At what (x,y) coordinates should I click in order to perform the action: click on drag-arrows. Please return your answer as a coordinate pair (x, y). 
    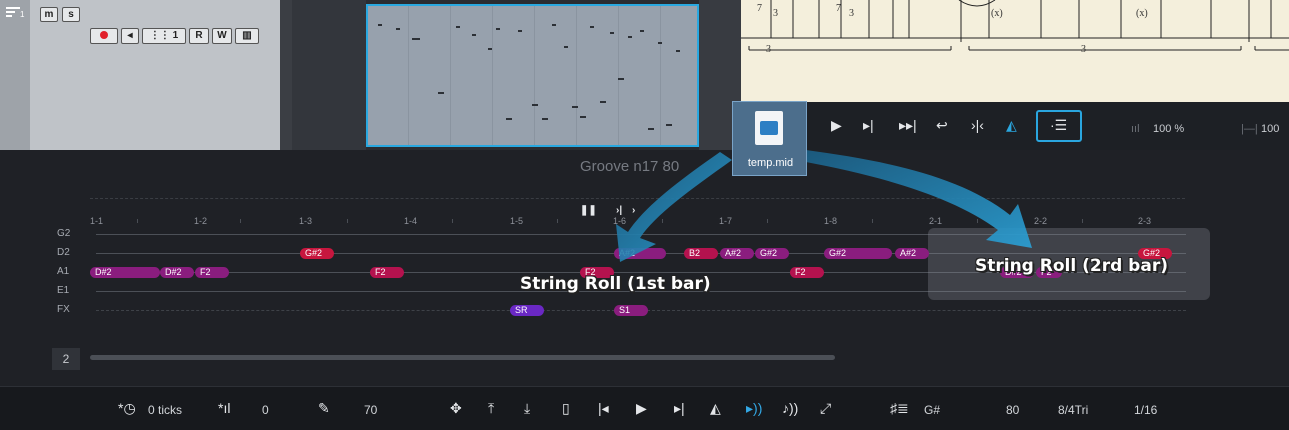
    Looking at the image, I should click on (824, 206).